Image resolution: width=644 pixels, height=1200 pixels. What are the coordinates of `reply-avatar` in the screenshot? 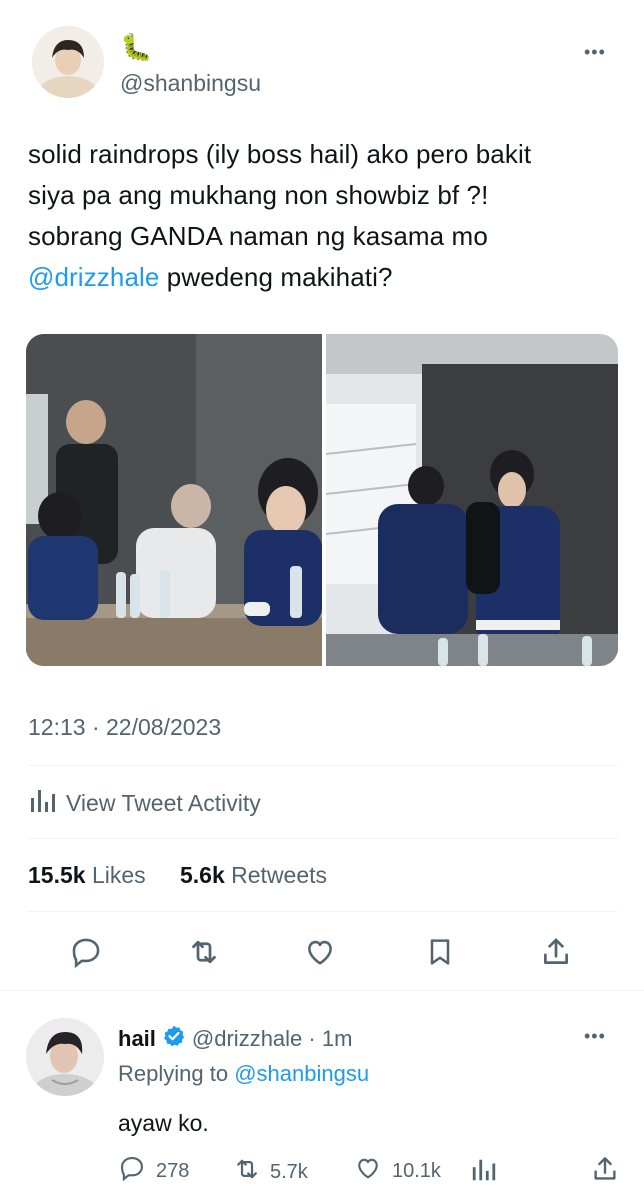 It's located at (65, 1057).